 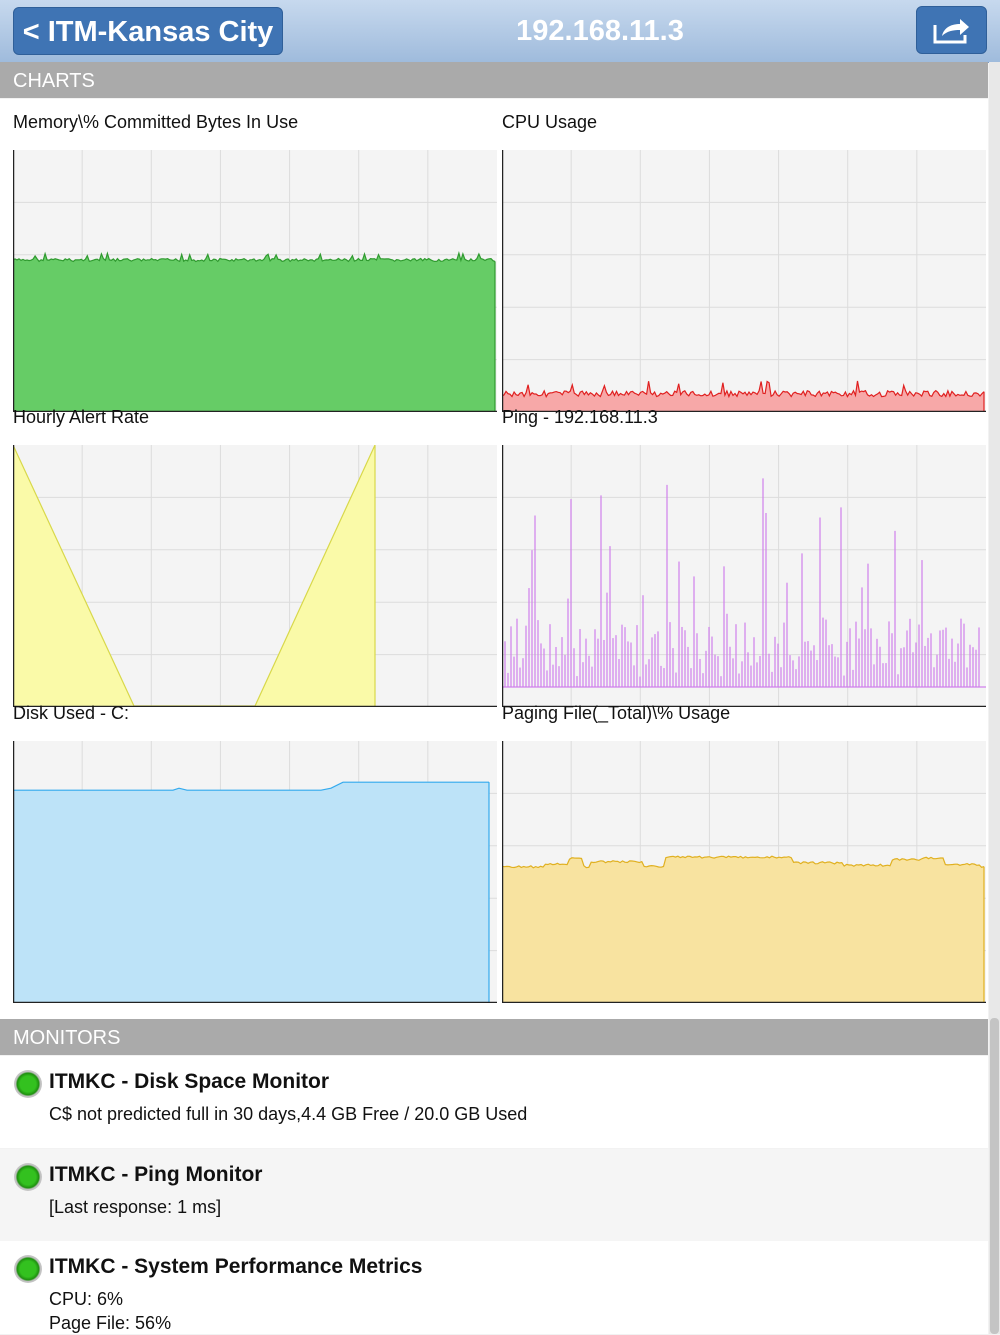 I want to click on chart-title: Paging File(_Total)\% Usage, so click(x=616, y=713).